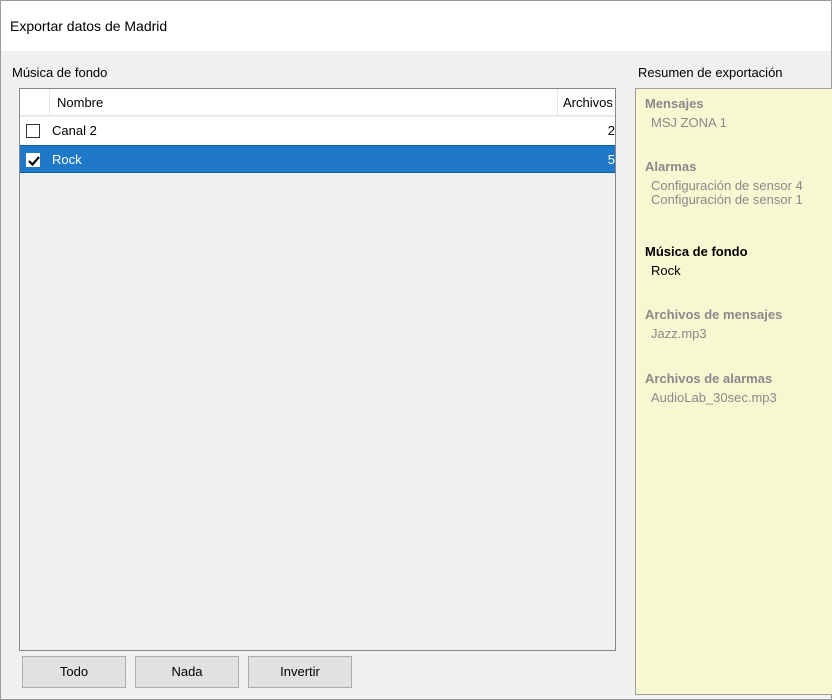 This screenshot has height=700, width=832. What do you see at coordinates (33, 131) in the screenshot?
I see `row-checkbox` at bounding box center [33, 131].